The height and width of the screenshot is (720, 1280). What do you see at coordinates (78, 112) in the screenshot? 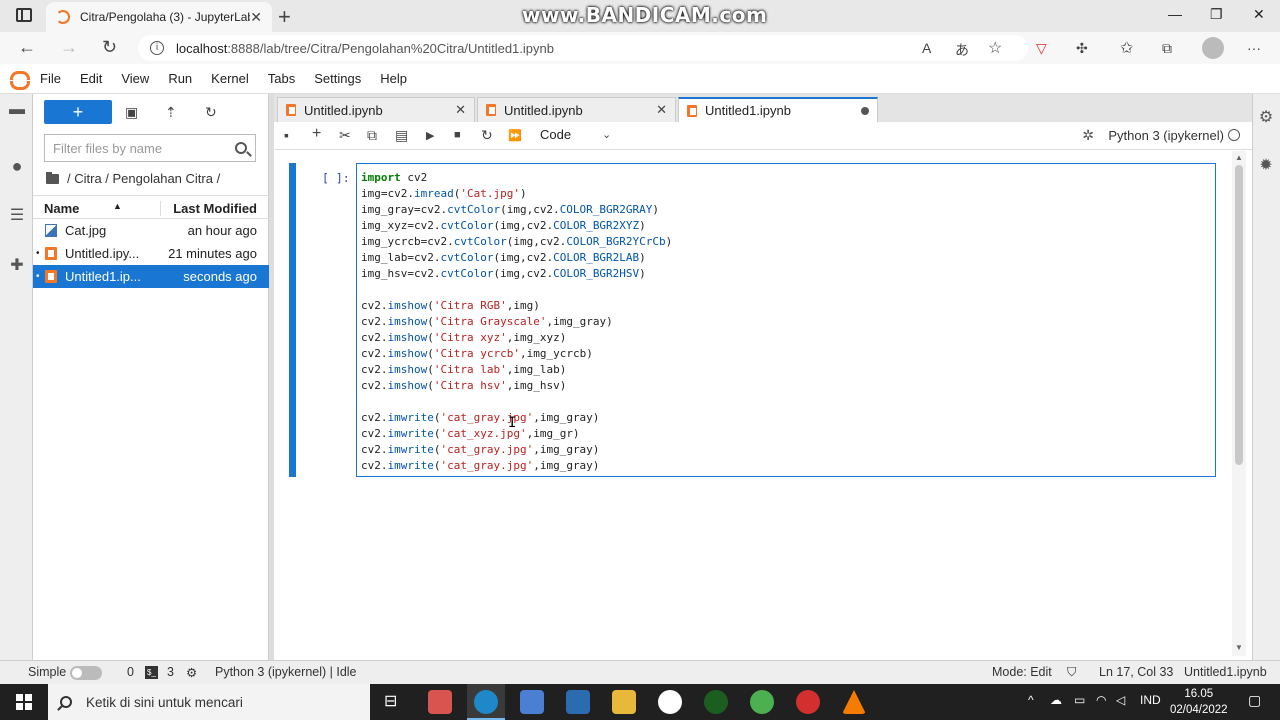
I see `new-launcher-button: +` at bounding box center [78, 112].